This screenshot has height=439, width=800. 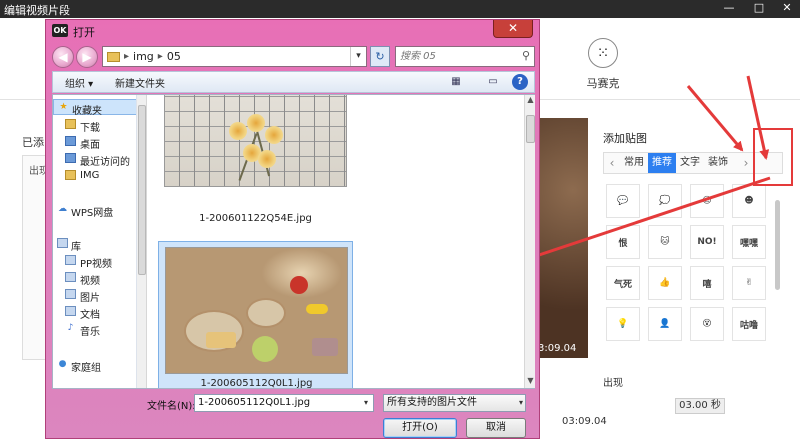 I want to click on dialog-close-button: ✕, so click(x=513, y=29).